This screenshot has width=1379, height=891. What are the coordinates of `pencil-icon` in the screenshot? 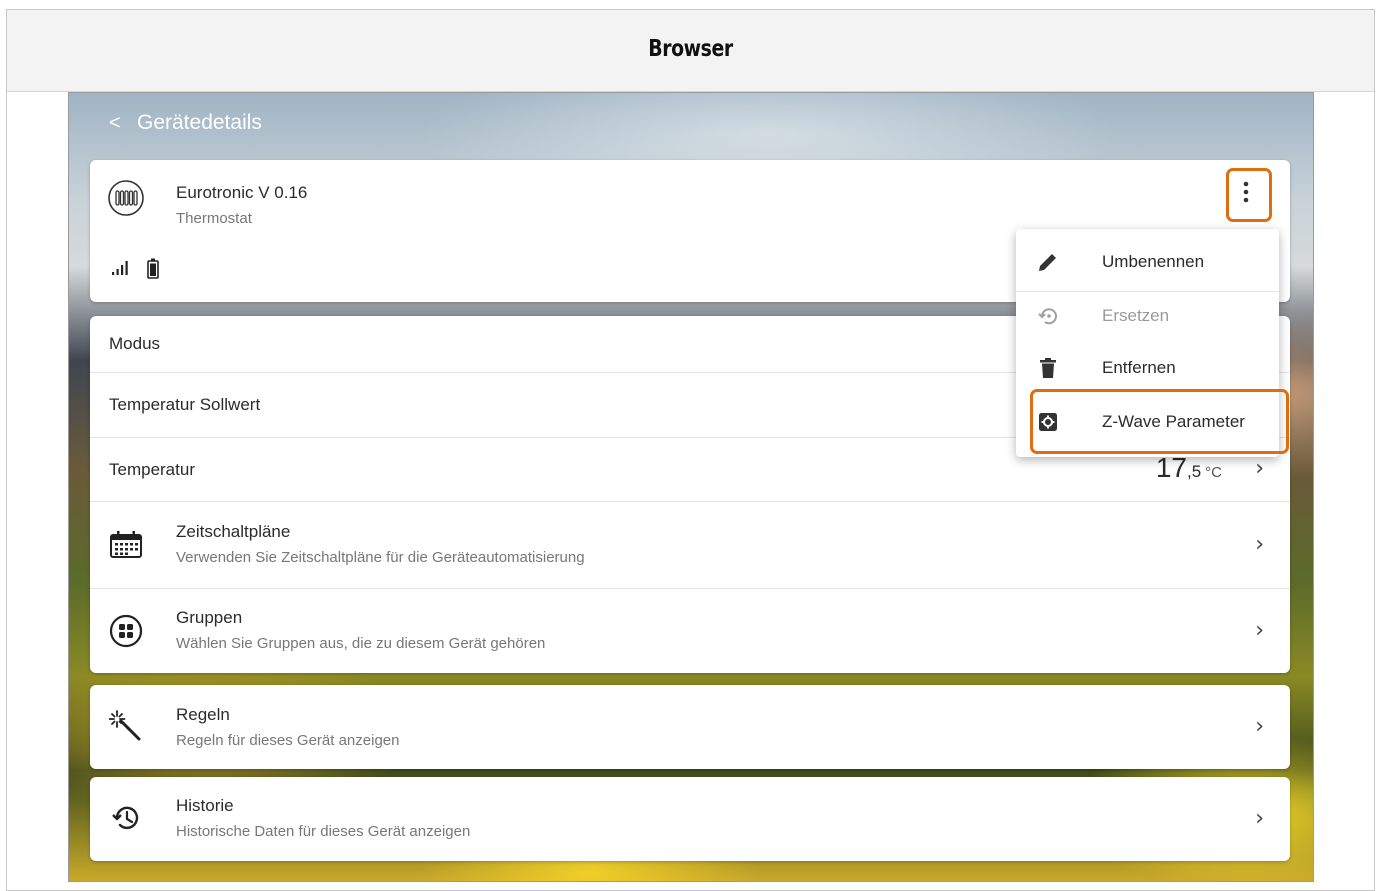 It's located at (1048, 262).